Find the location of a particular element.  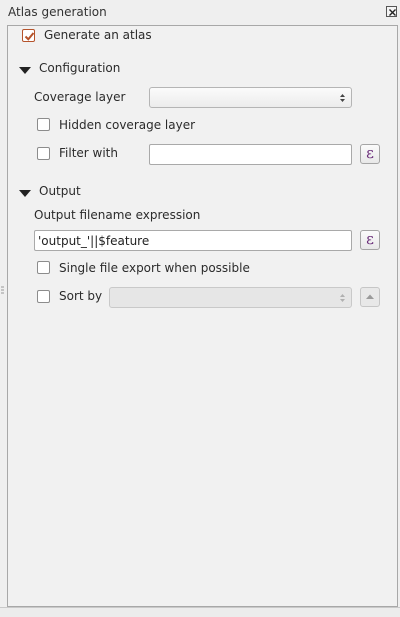

single-file-checkbox is located at coordinates (43, 267).